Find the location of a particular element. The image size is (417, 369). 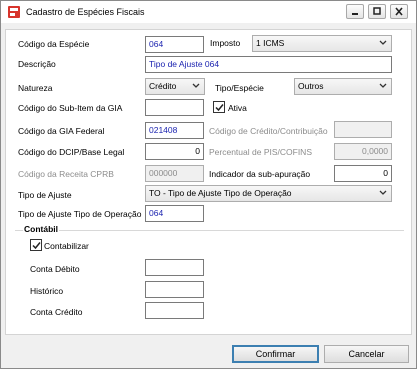

tipo-ajuste-operacao-label: Tipo de Ajuste Tipo de Operação is located at coordinates (80, 214).